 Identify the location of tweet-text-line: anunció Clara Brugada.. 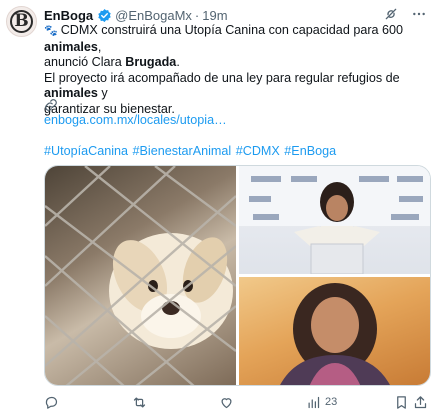
(236, 63).